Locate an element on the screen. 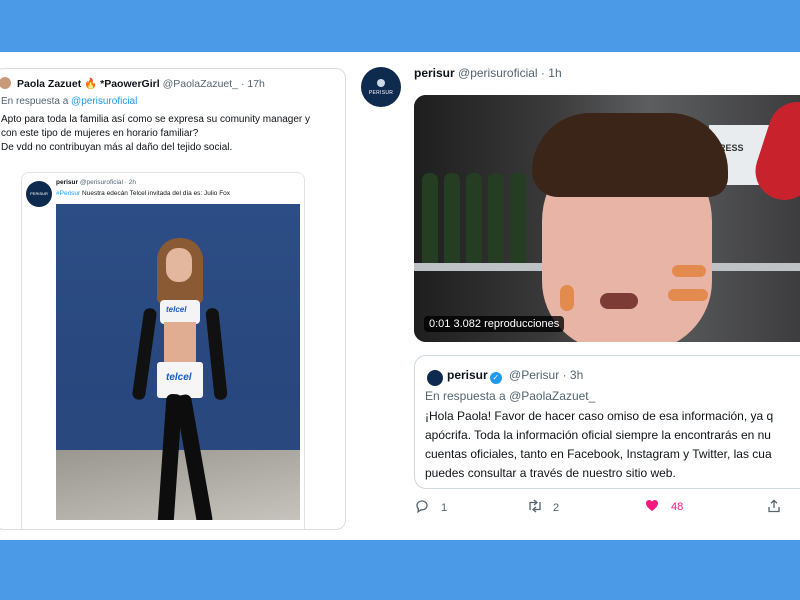  retweet-count: 2 is located at coordinates (556, 508).